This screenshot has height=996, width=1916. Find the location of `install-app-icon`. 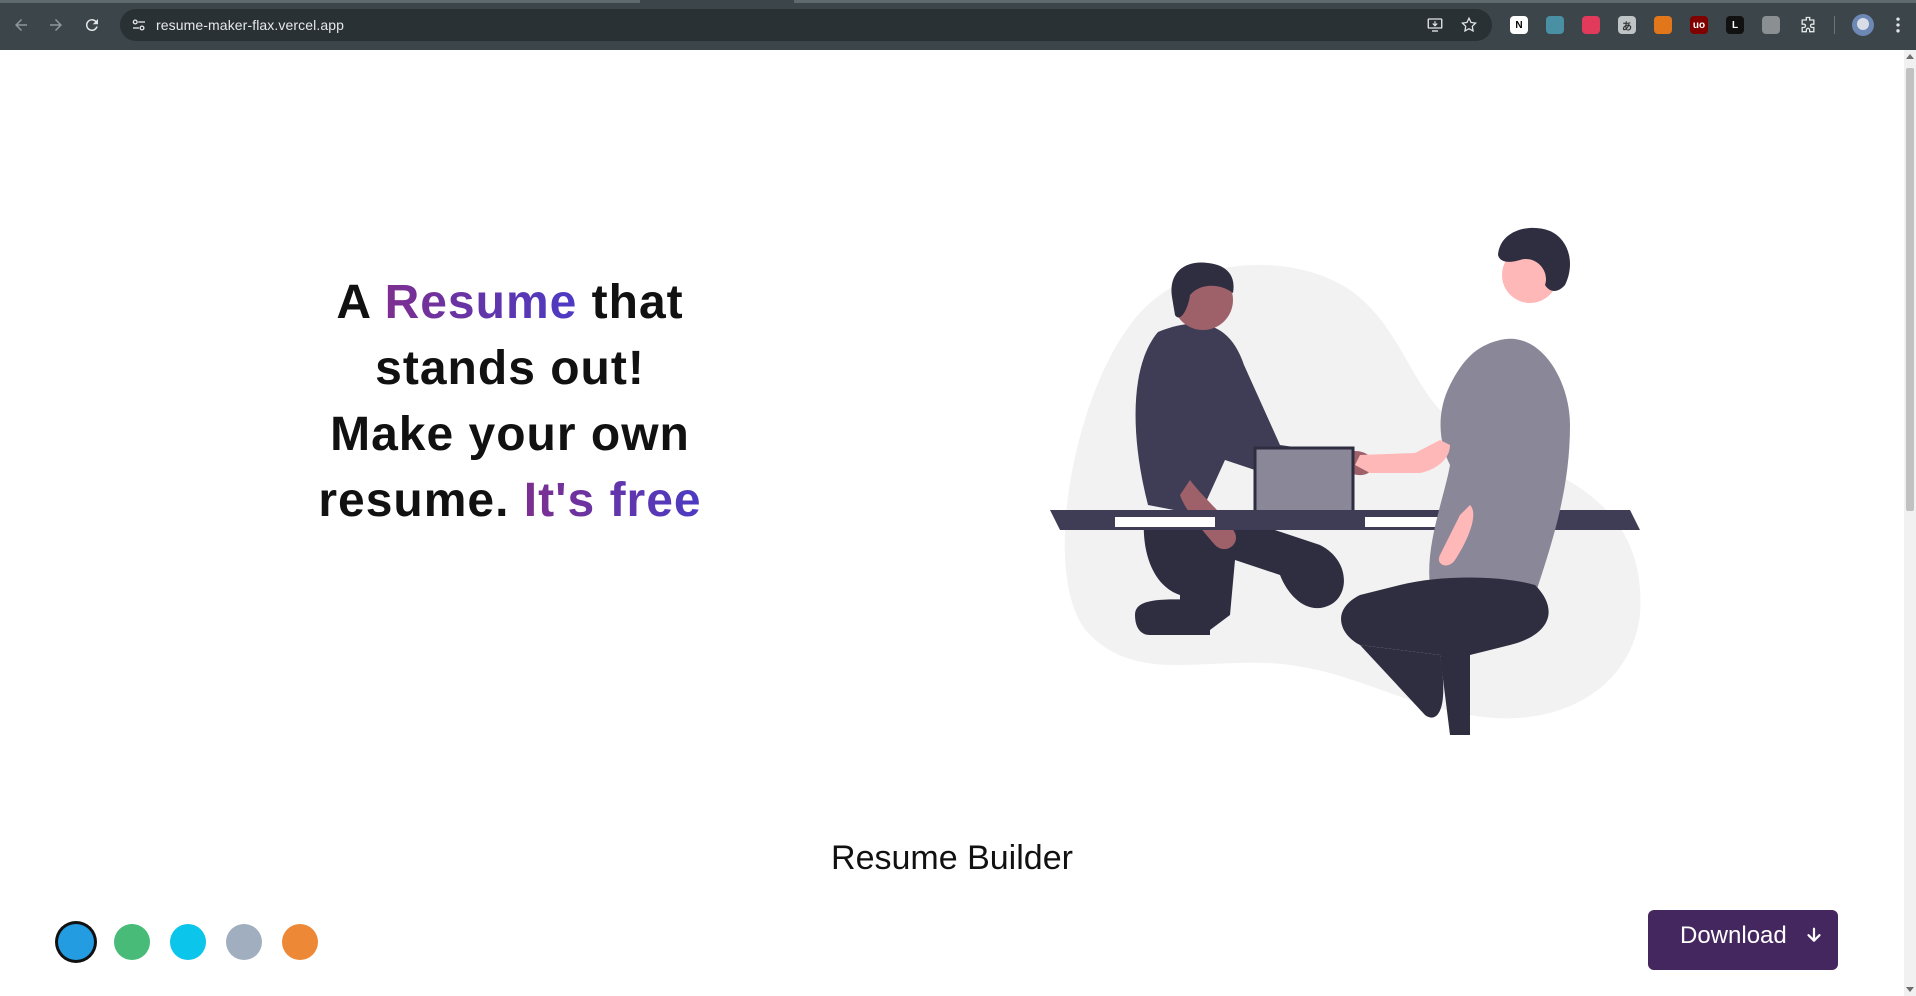

install-app-icon is located at coordinates (1435, 25).